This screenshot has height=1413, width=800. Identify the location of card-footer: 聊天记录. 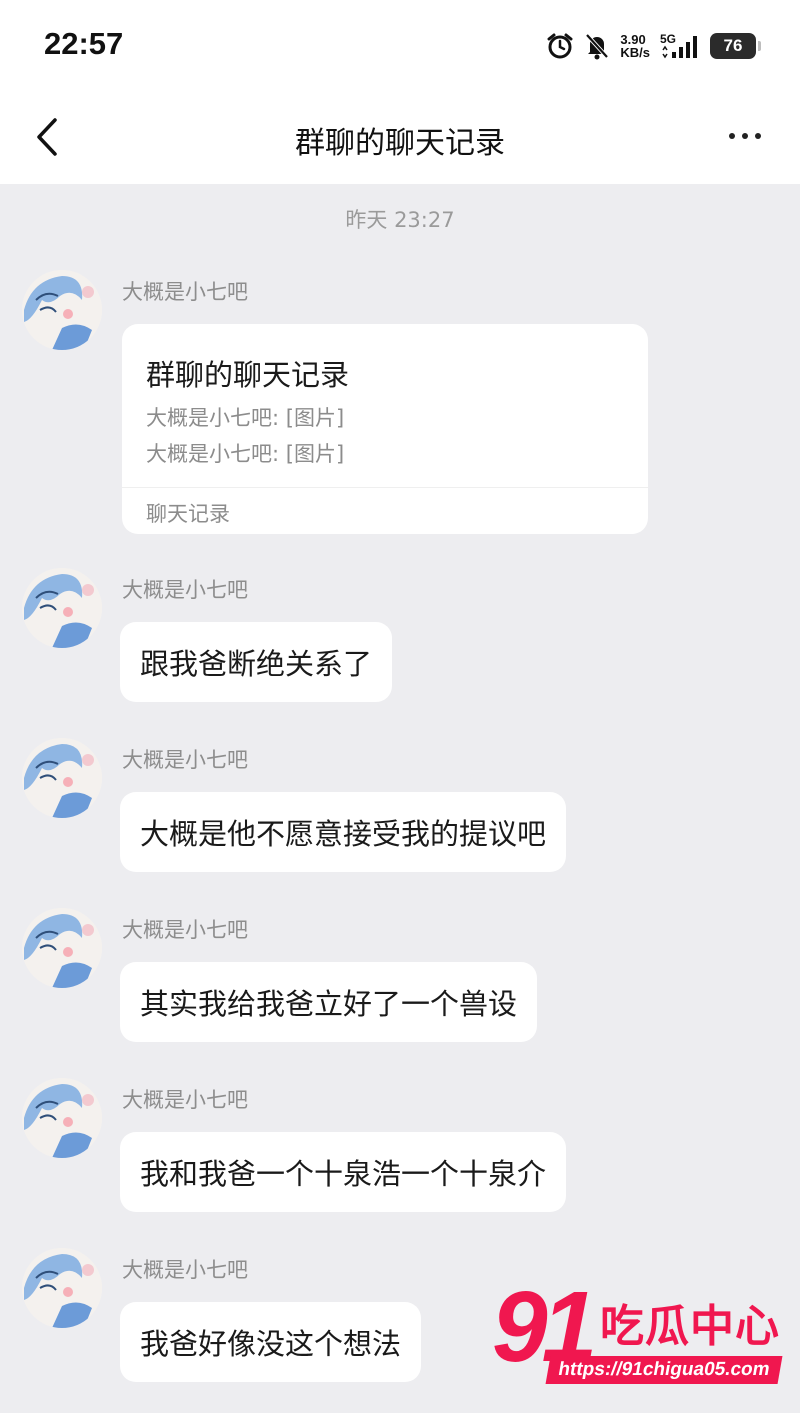
(188, 514).